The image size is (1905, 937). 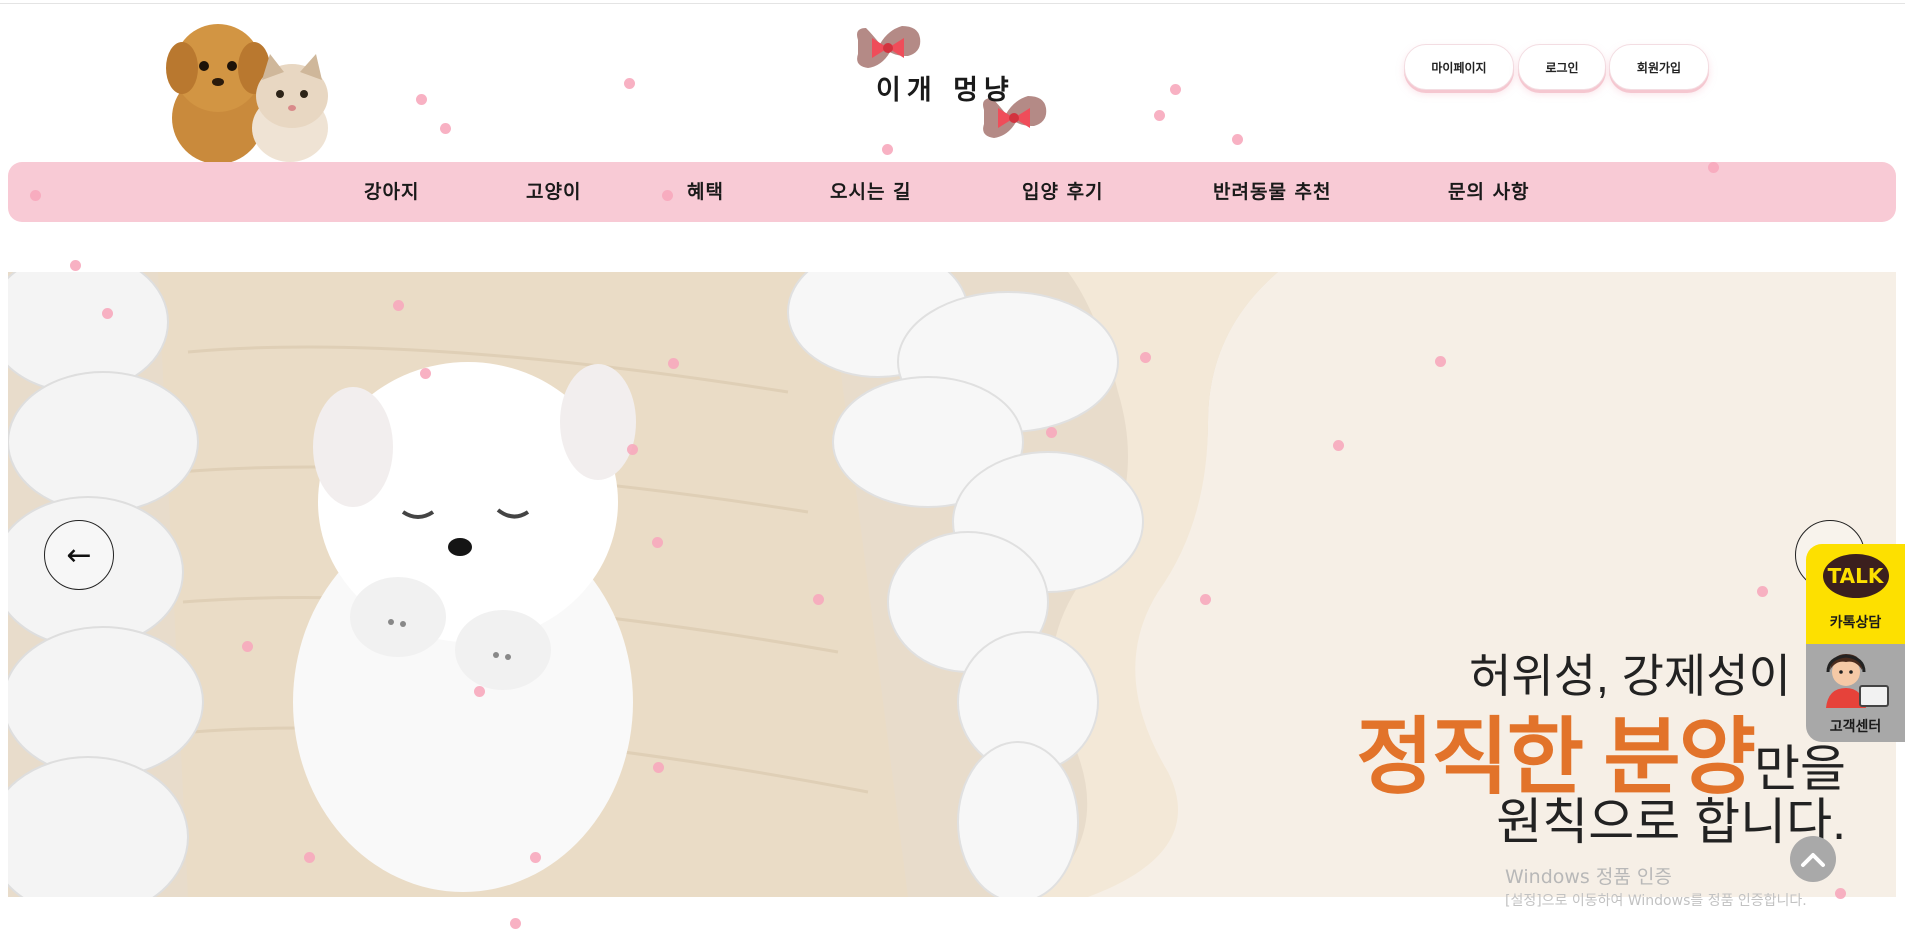 What do you see at coordinates (1659, 67) in the screenshot?
I see `signup-button: 회원가입` at bounding box center [1659, 67].